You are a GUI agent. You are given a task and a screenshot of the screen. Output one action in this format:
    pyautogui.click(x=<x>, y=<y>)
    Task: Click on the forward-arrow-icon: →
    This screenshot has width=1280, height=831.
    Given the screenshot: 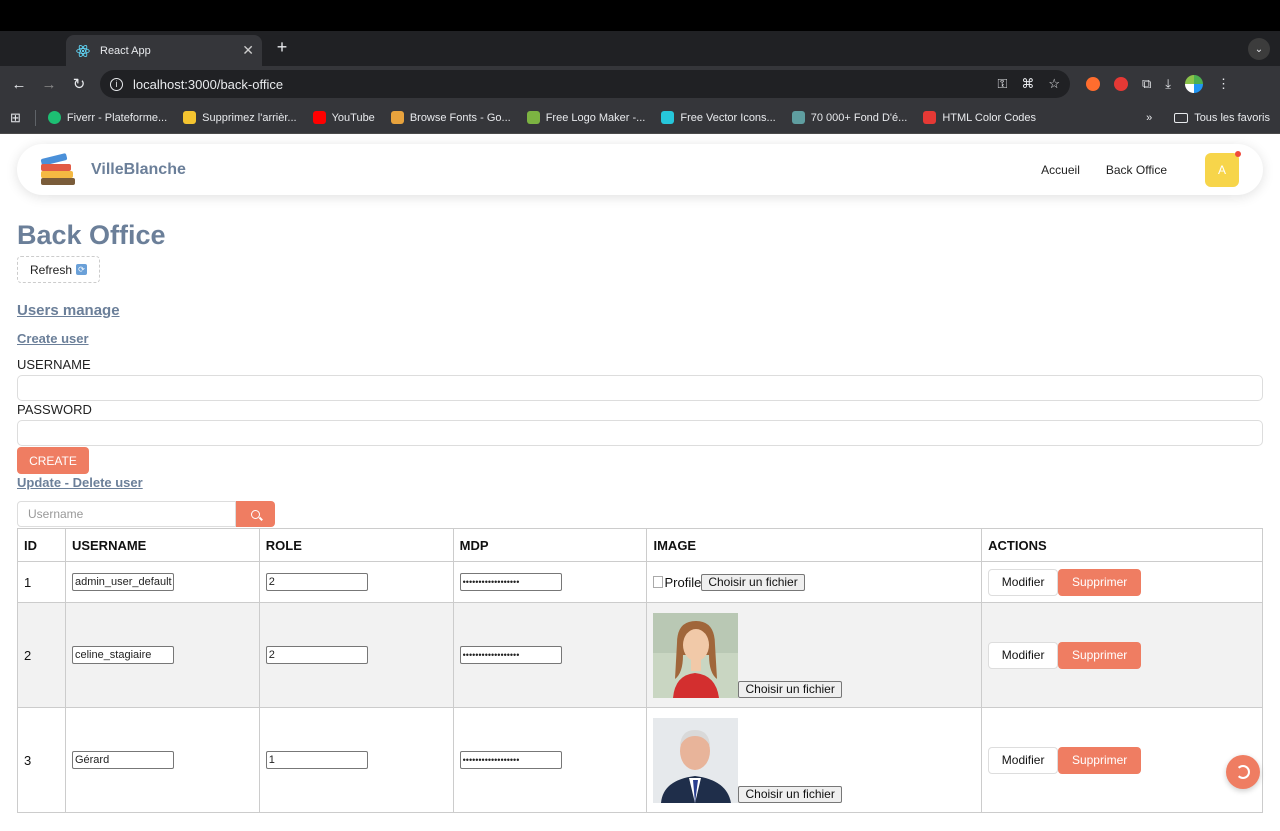 What is the action you would take?
    pyautogui.click(x=49, y=84)
    